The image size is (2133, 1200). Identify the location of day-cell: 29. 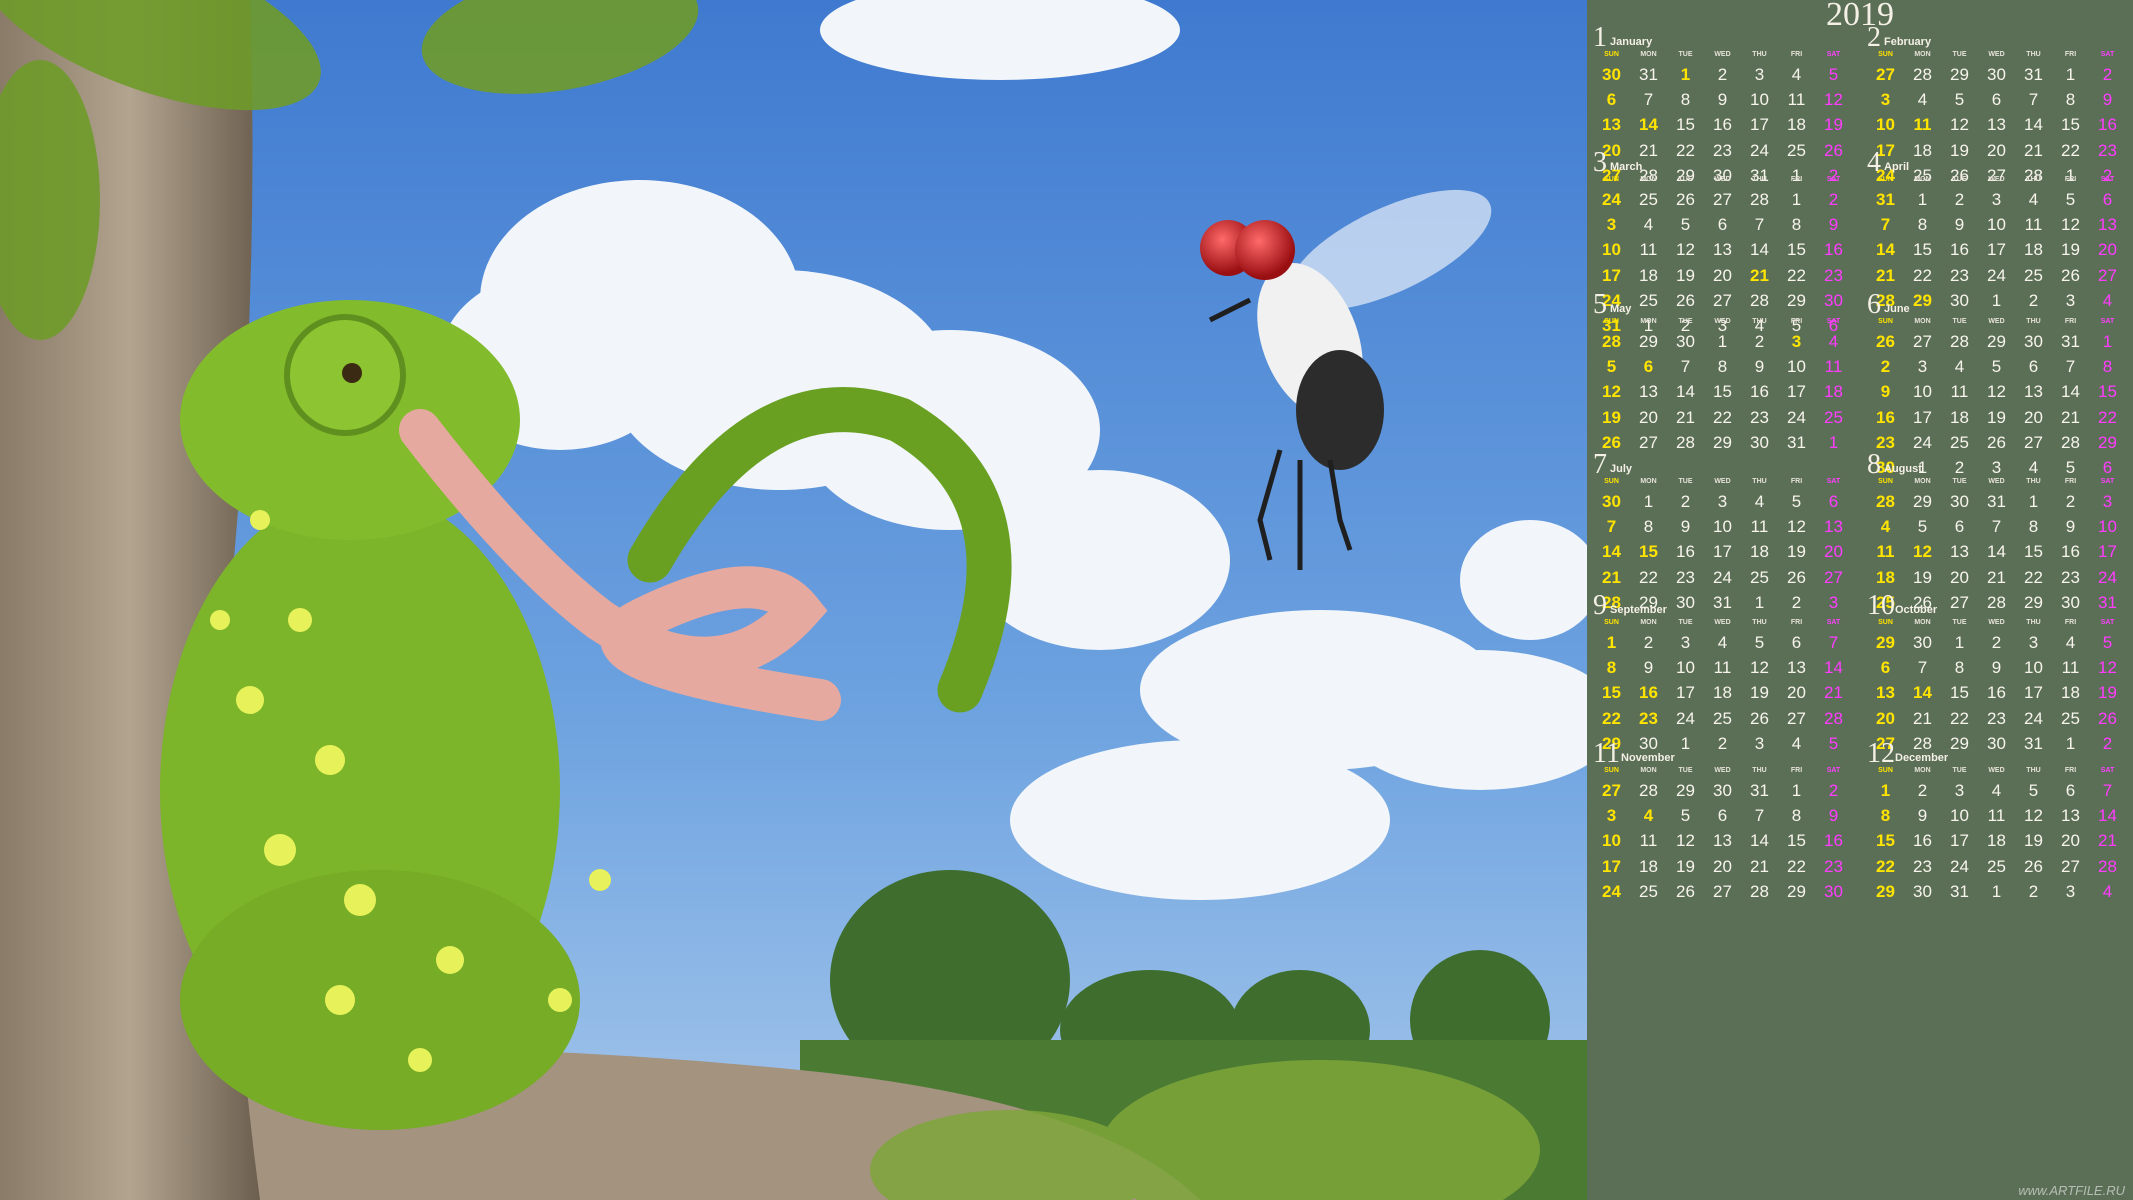
(2107, 442).